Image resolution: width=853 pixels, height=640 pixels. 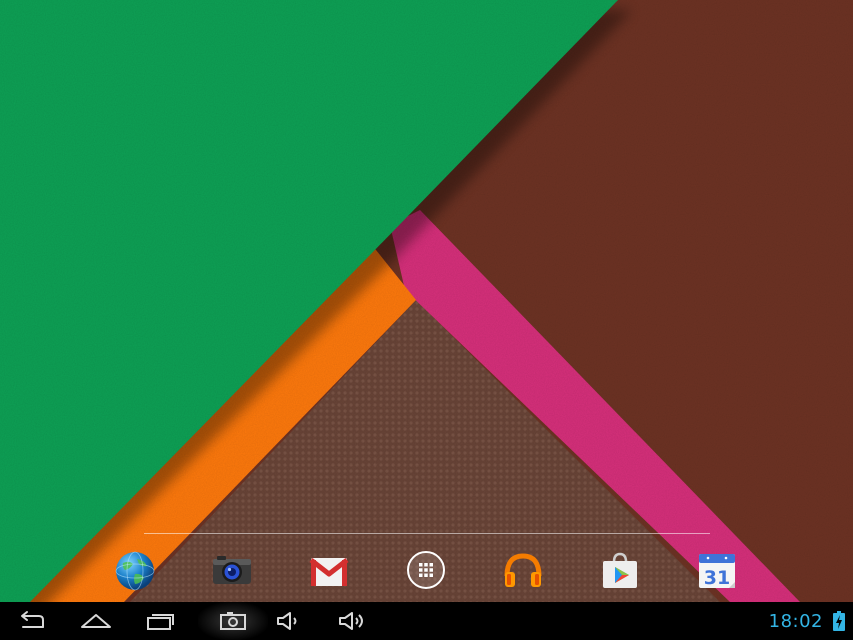 I want to click on calendar-icon: 31, so click(x=717, y=571).